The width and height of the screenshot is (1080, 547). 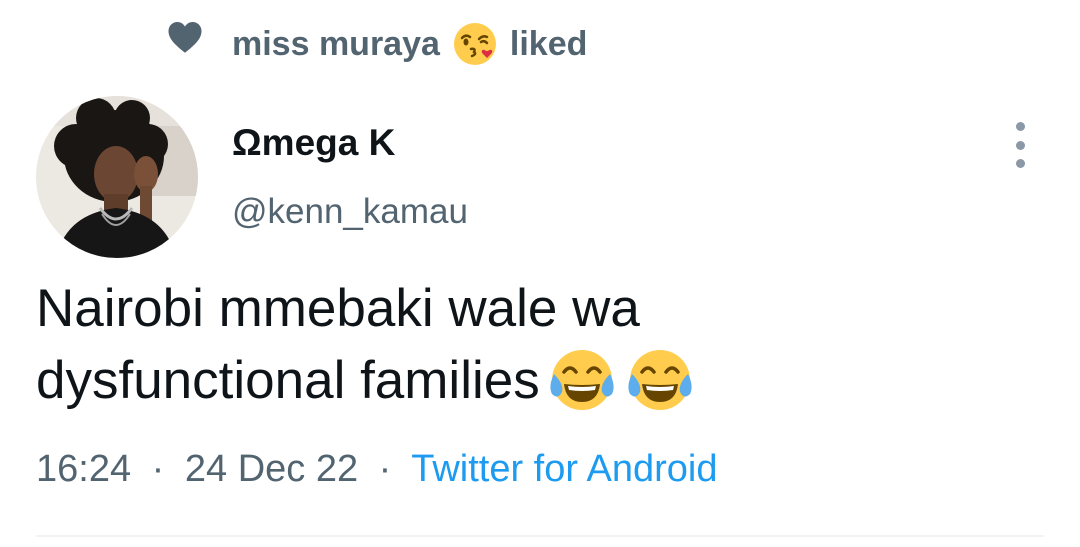 What do you see at coordinates (313, 143) in the screenshot?
I see `author-display-name: Ωmega K` at bounding box center [313, 143].